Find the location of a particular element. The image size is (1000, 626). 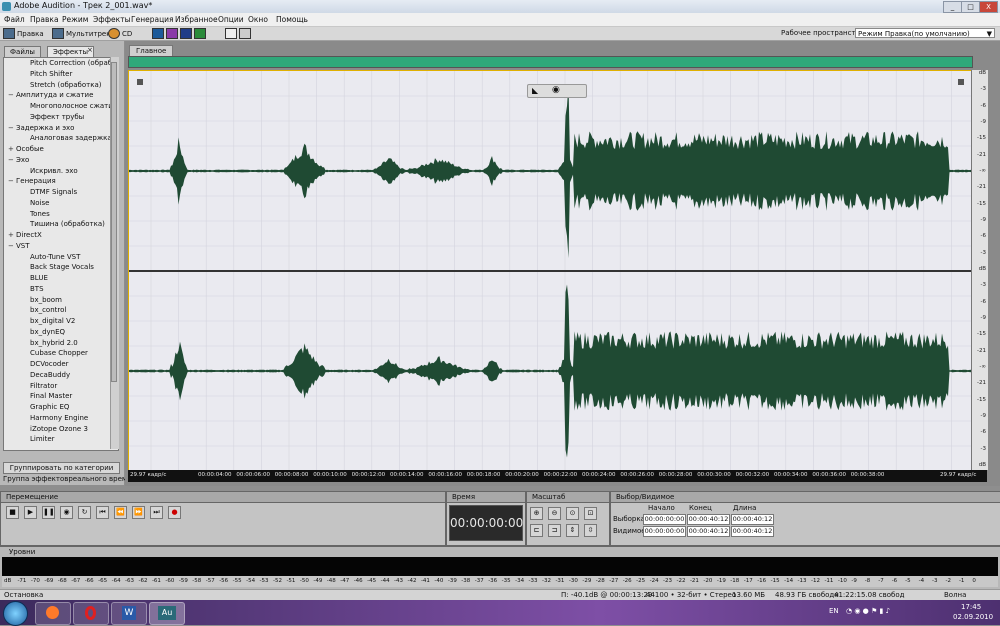

tree-item: Back Stage Vocals is located at coordinates (49, 267).